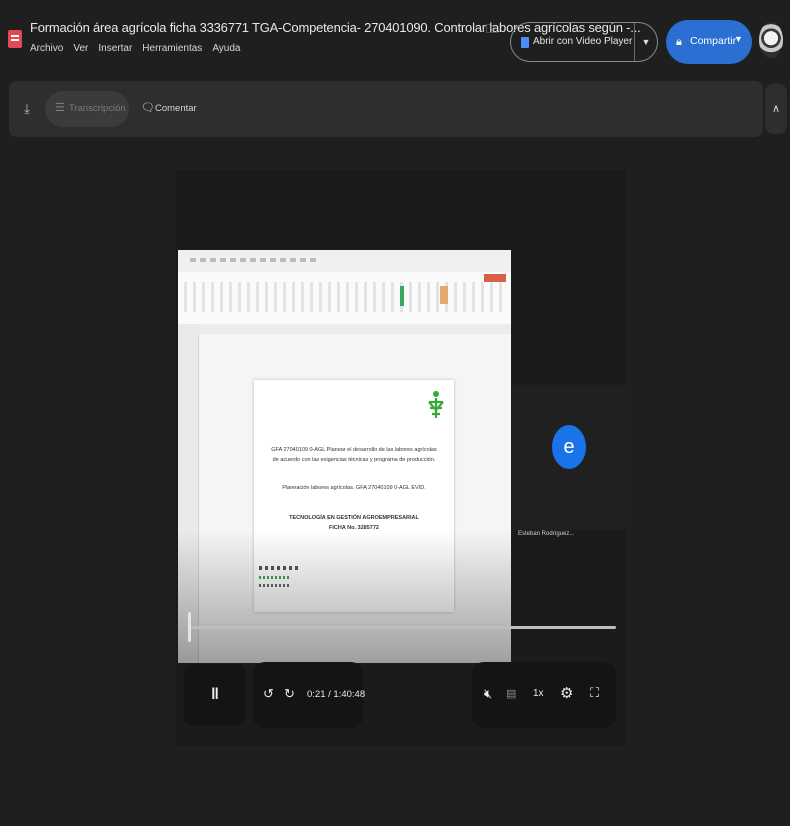 The image size is (790, 826). Describe the element at coordinates (176, 108) in the screenshot. I see `comment-label: Comentar` at that location.